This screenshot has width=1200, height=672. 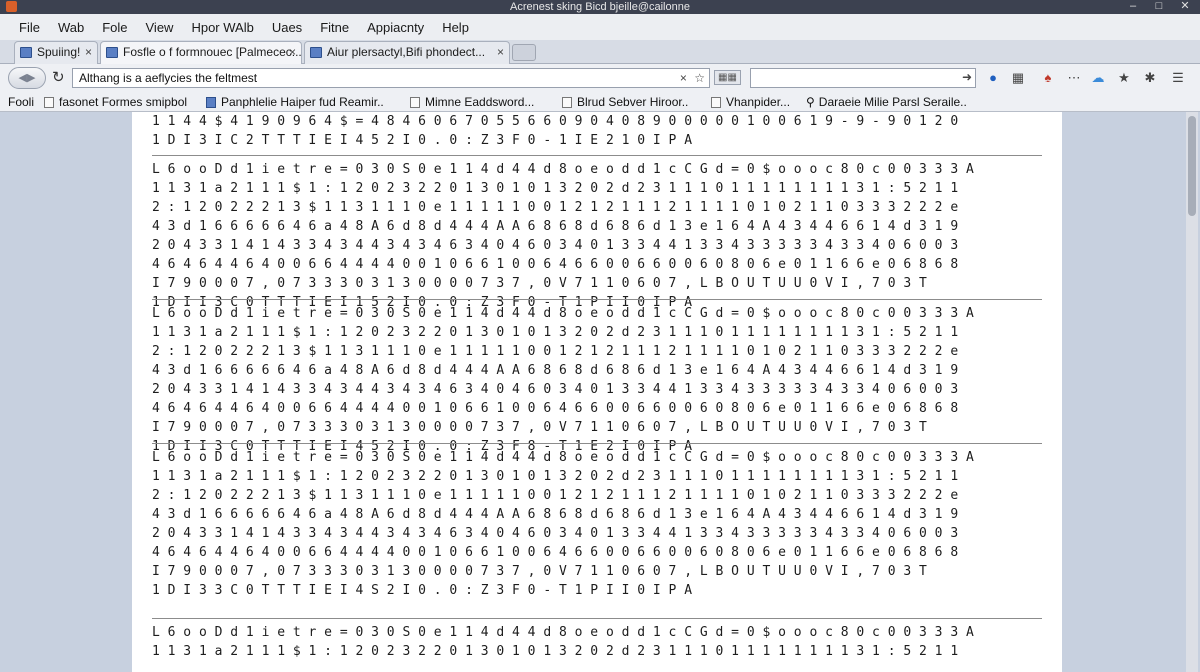 I want to click on search-input: ➜, so click(x=863, y=78).